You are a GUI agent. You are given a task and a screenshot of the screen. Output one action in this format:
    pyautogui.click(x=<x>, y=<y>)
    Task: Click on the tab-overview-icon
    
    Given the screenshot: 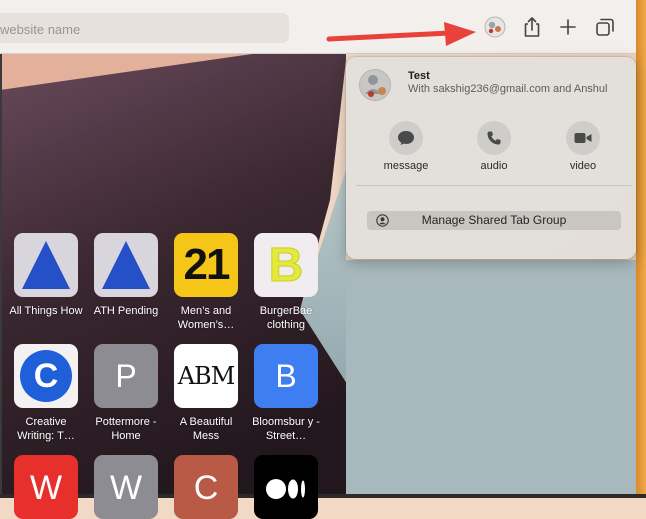 What is the action you would take?
    pyautogui.click(x=605, y=27)
    